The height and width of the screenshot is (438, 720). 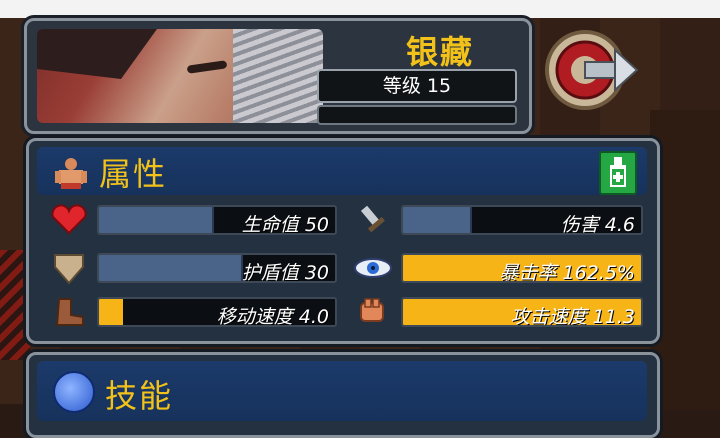 What do you see at coordinates (71, 176) in the screenshot?
I see `character-icon` at bounding box center [71, 176].